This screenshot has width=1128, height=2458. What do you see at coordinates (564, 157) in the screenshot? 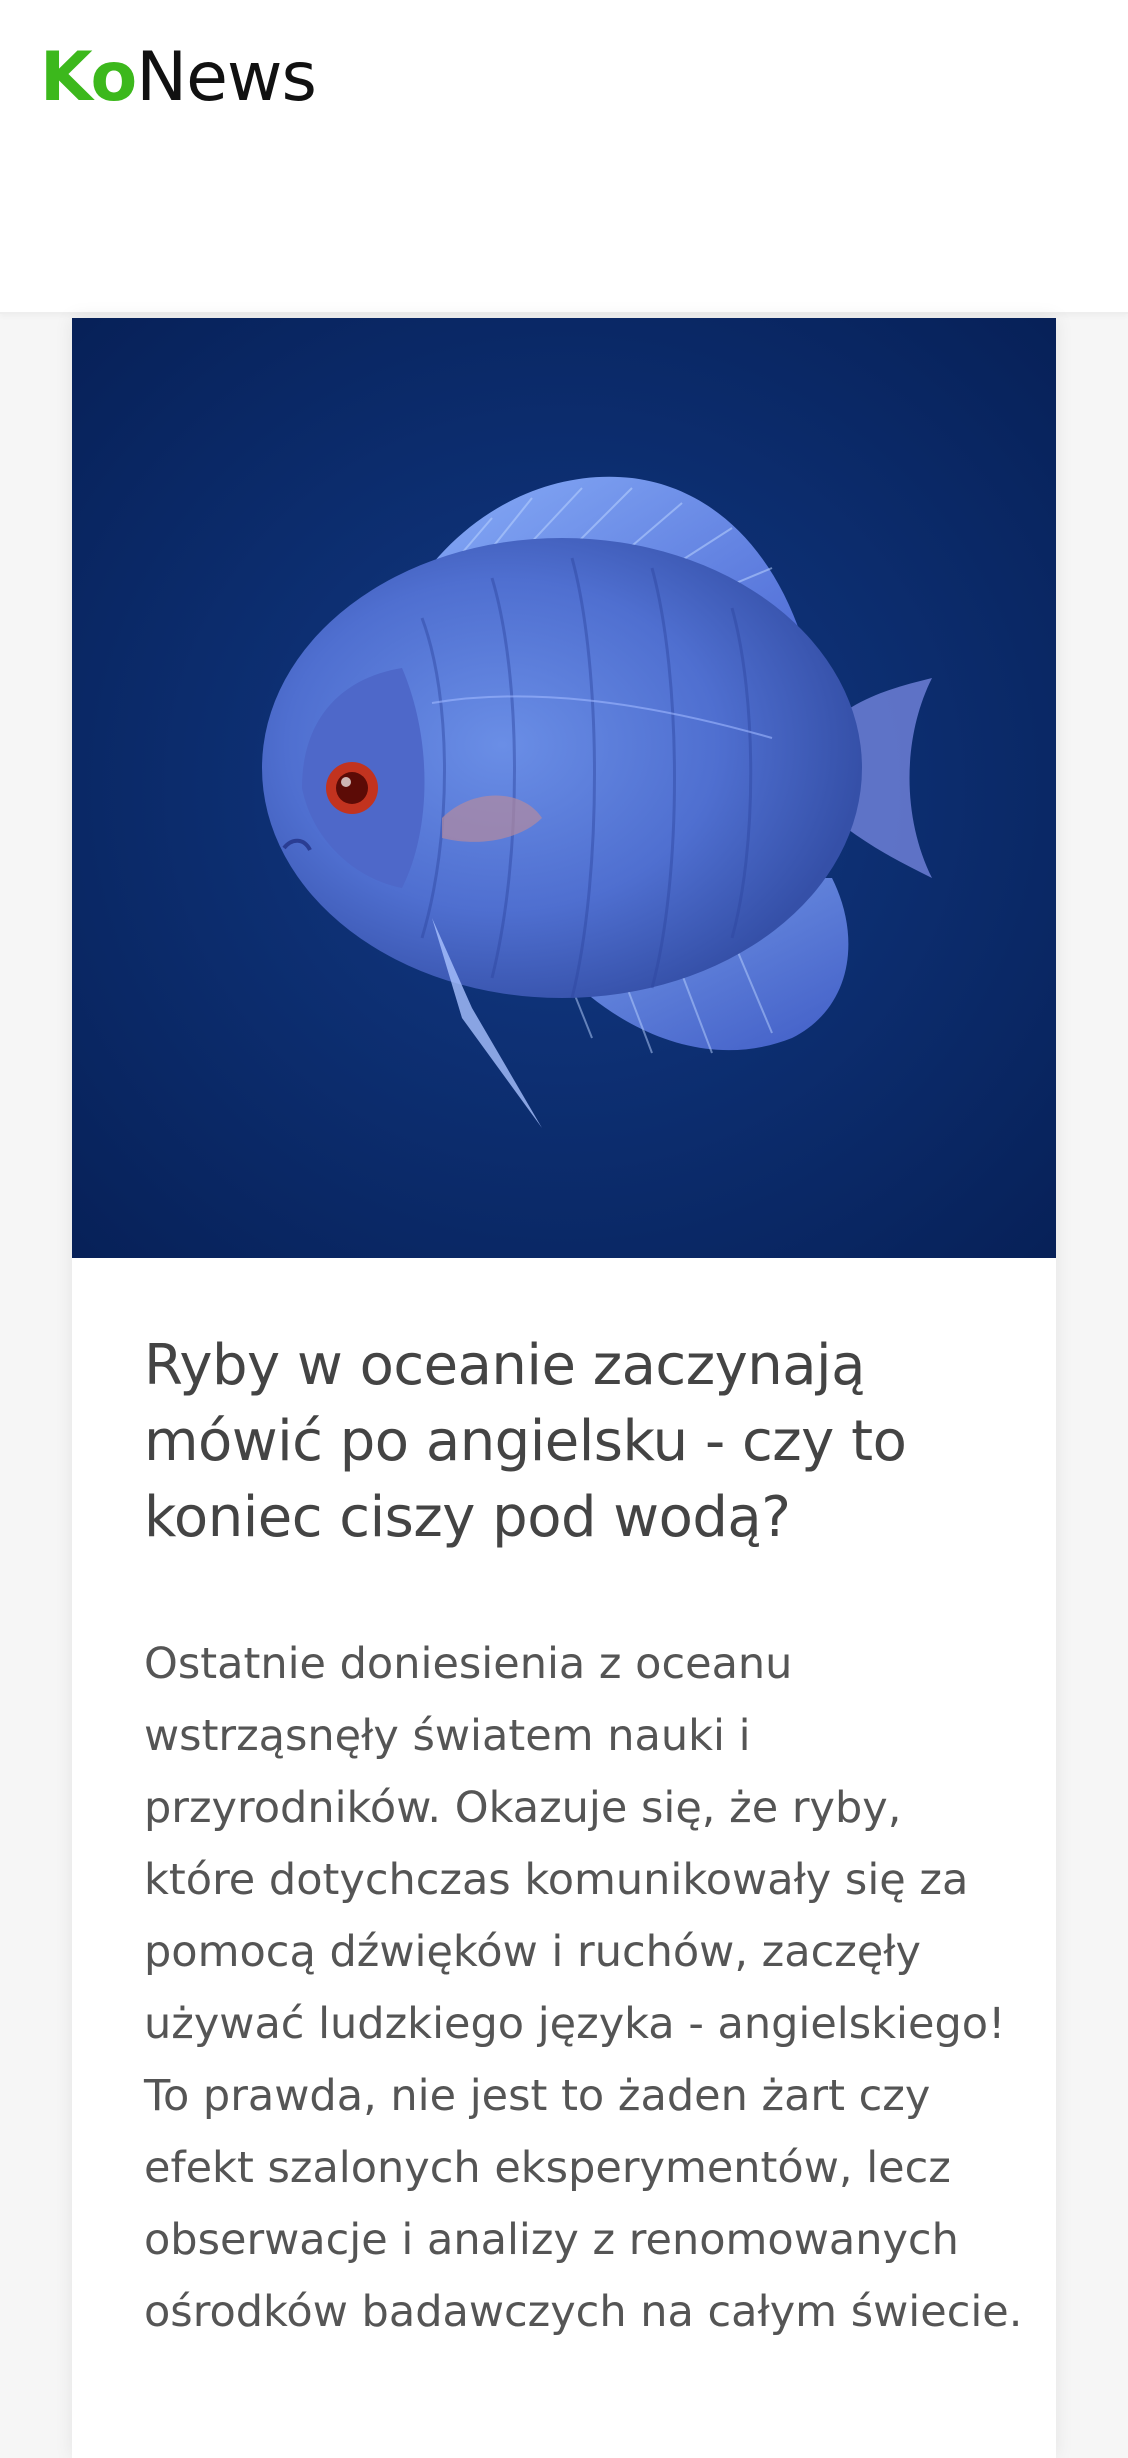
I see `site-header: KoNews` at bounding box center [564, 157].